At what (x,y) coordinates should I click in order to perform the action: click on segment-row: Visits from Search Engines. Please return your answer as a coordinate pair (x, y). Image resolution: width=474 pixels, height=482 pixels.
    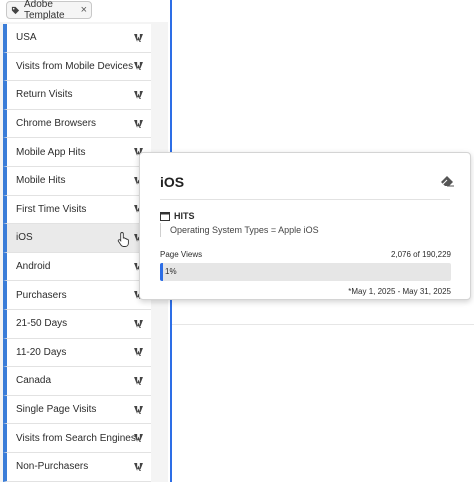
    Looking at the image, I should click on (77, 438).